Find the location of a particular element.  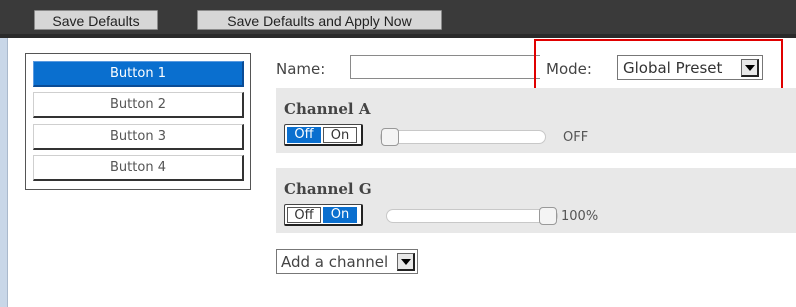

channel-panel-a: Channel A Off On OFF is located at coordinates (536, 120).